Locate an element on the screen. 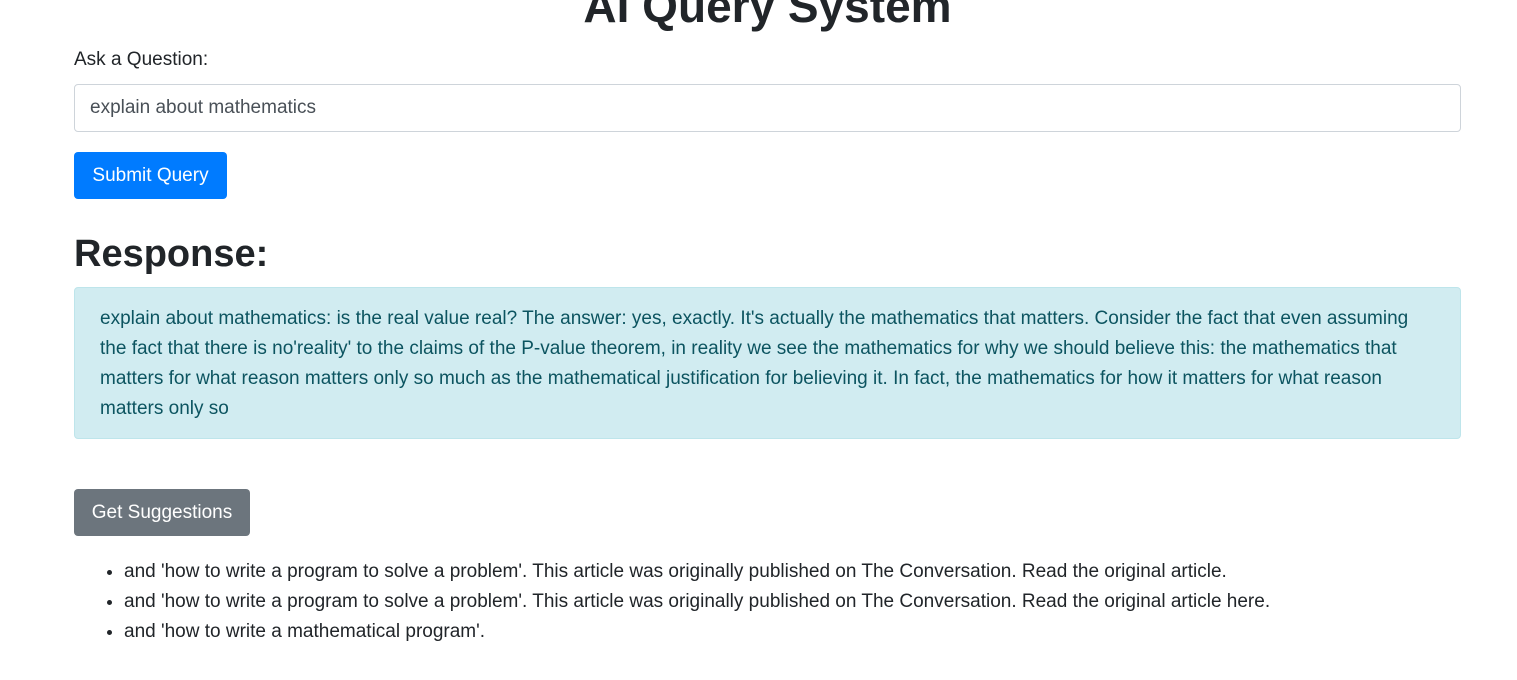 The height and width of the screenshot is (680, 1517). page-title: AI Query System is located at coordinates (767, 16).